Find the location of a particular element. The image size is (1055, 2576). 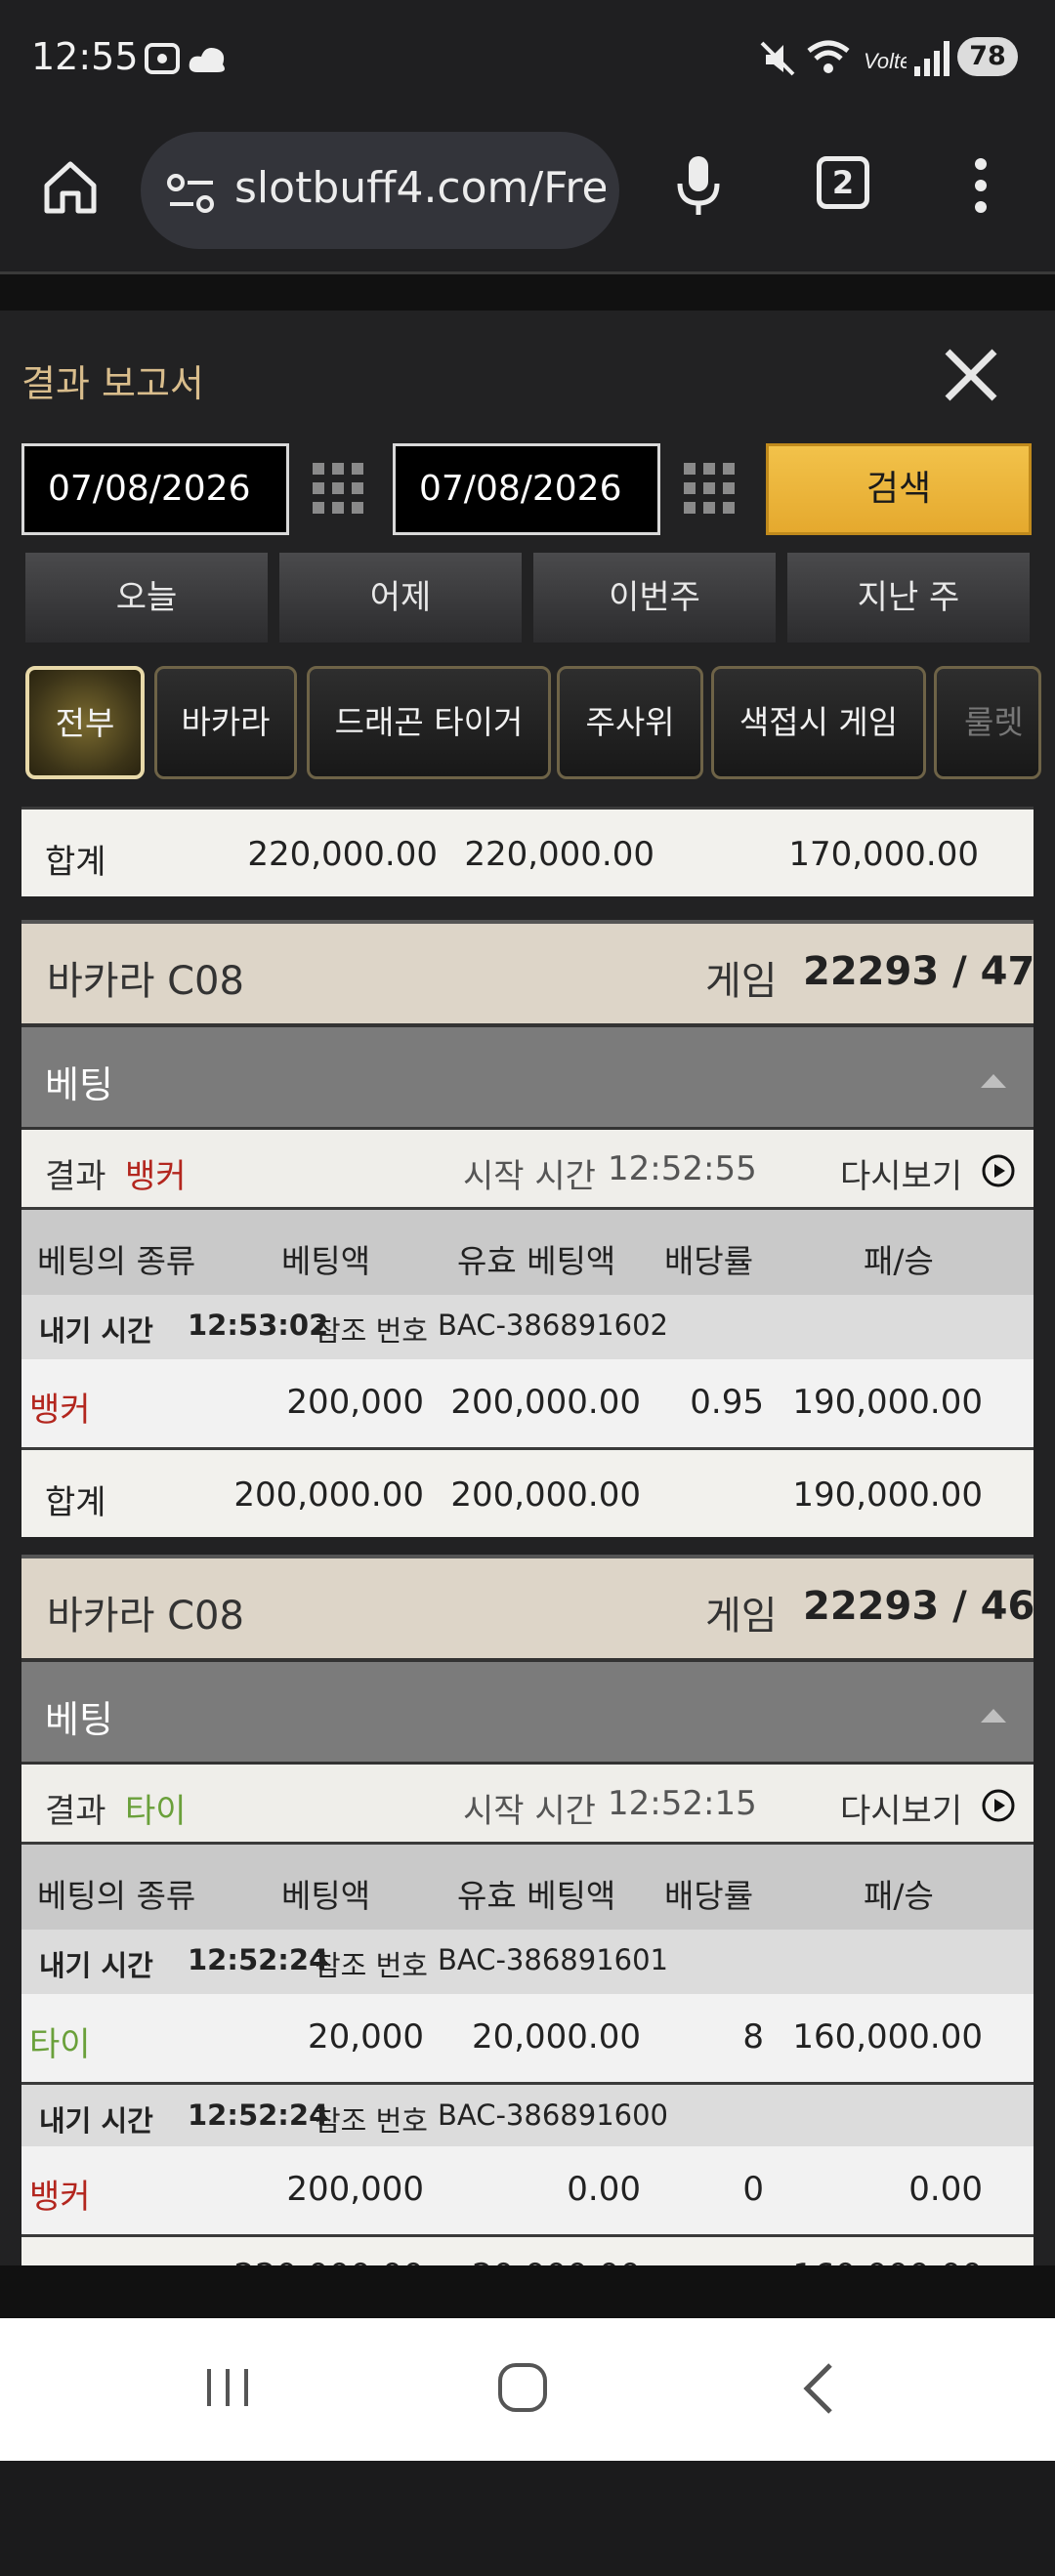

mute-icon is located at coordinates (777, 58).